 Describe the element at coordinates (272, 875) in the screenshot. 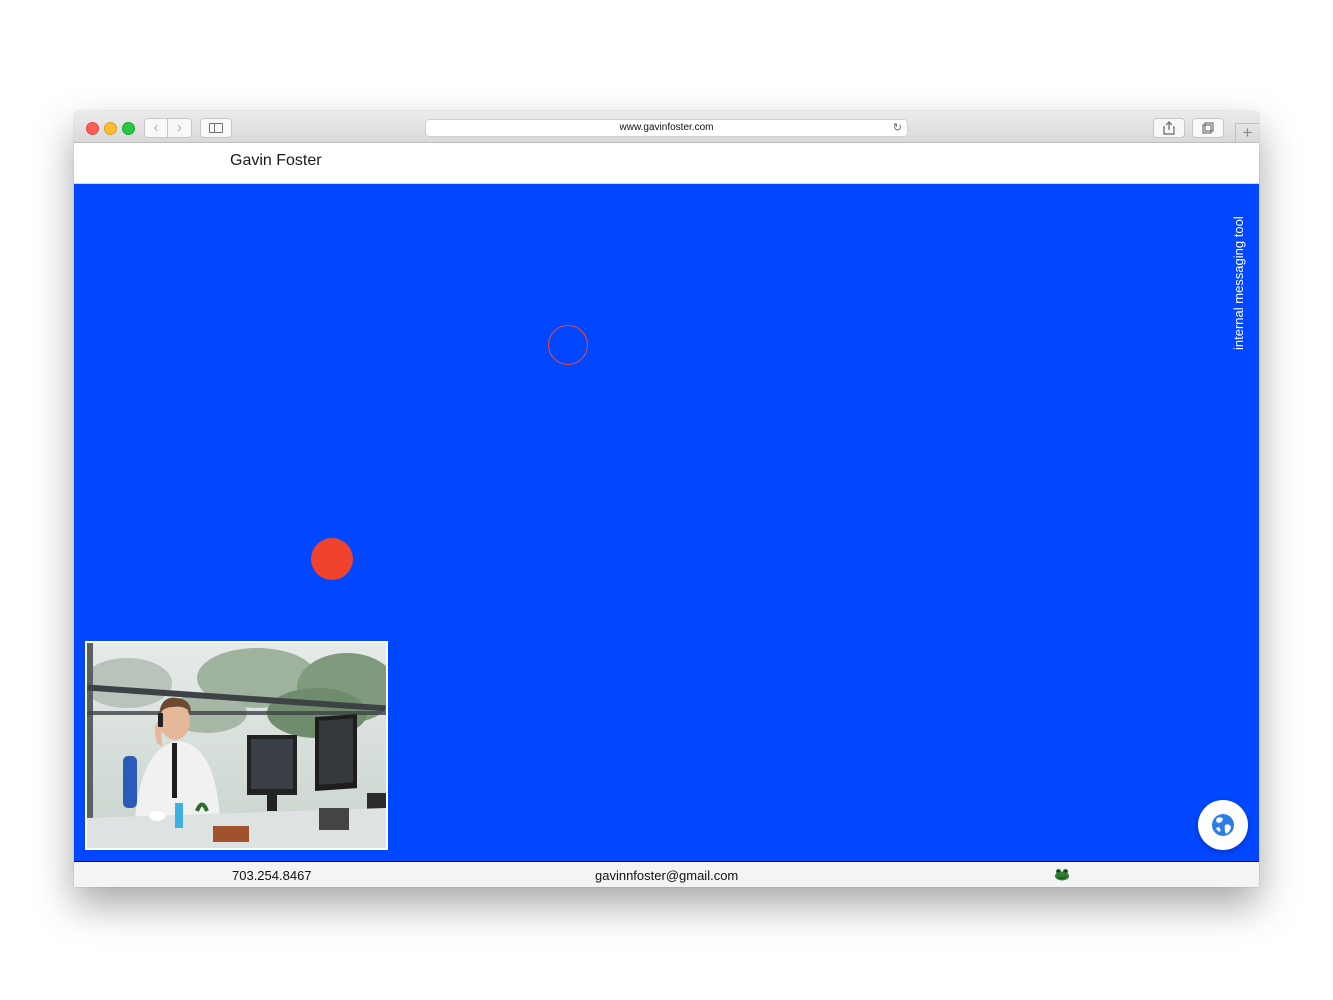

I see `phone-number: 703.254.8467` at that location.